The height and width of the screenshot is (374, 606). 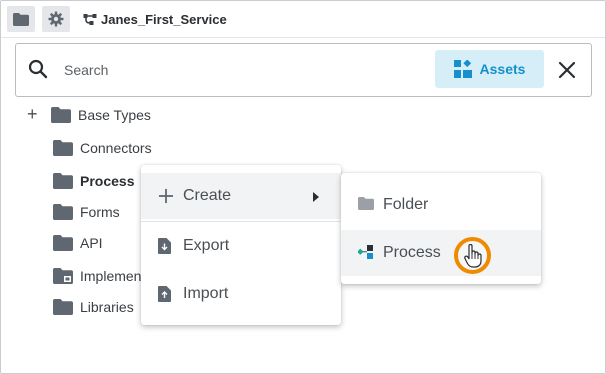 What do you see at coordinates (567, 70) in the screenshot?
I see `close-icon` at bounding box center [567, 70].